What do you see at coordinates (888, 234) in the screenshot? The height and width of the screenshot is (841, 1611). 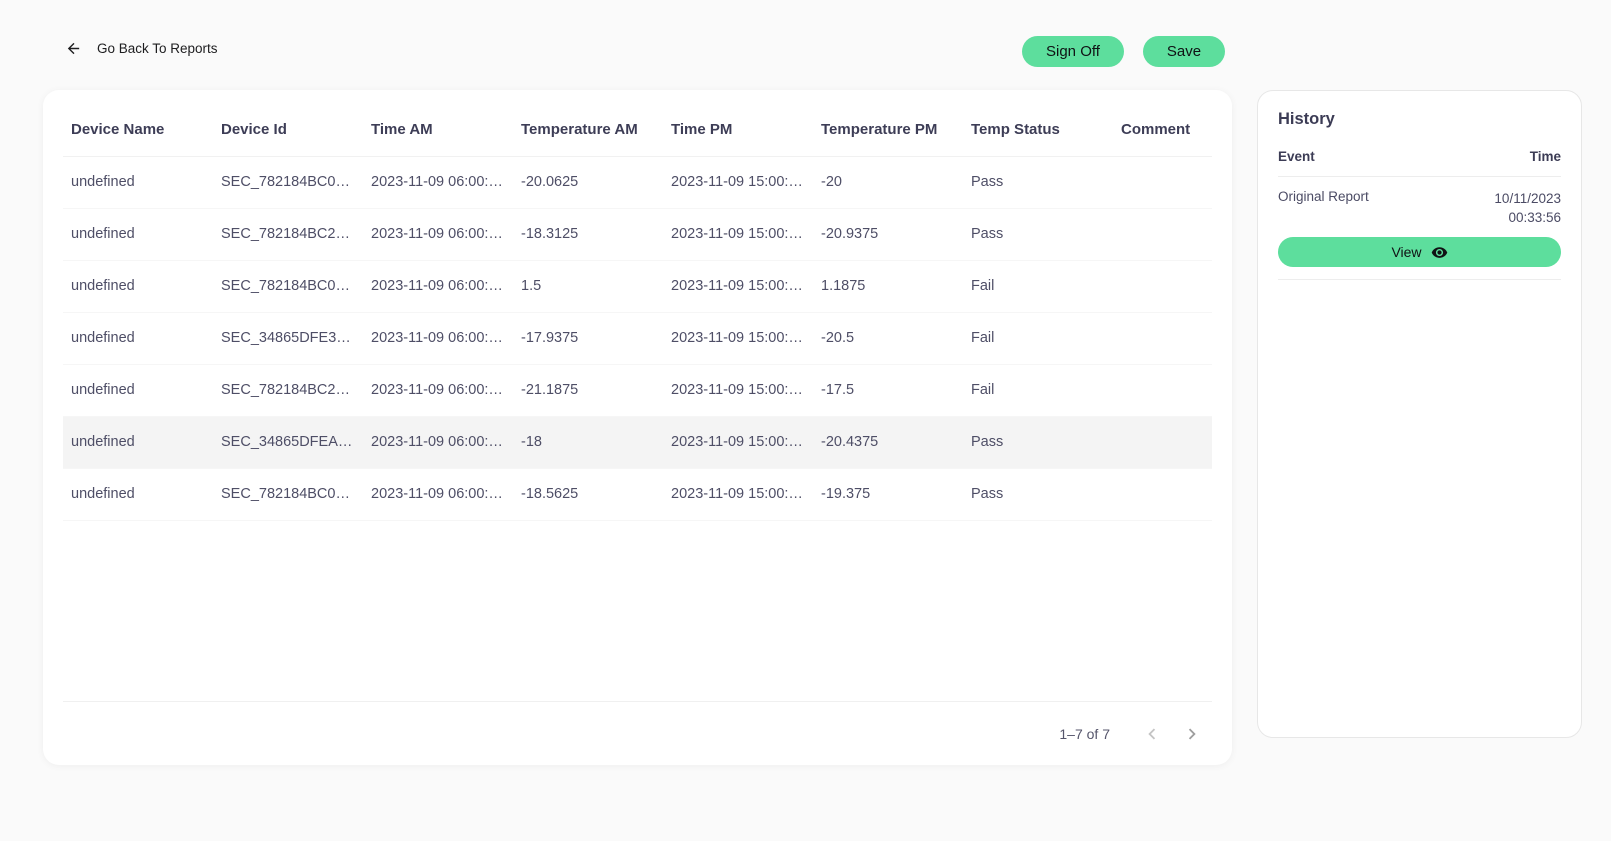 I see `cell-temperature-pm: -20.9375` at bounding box center [888, 234].